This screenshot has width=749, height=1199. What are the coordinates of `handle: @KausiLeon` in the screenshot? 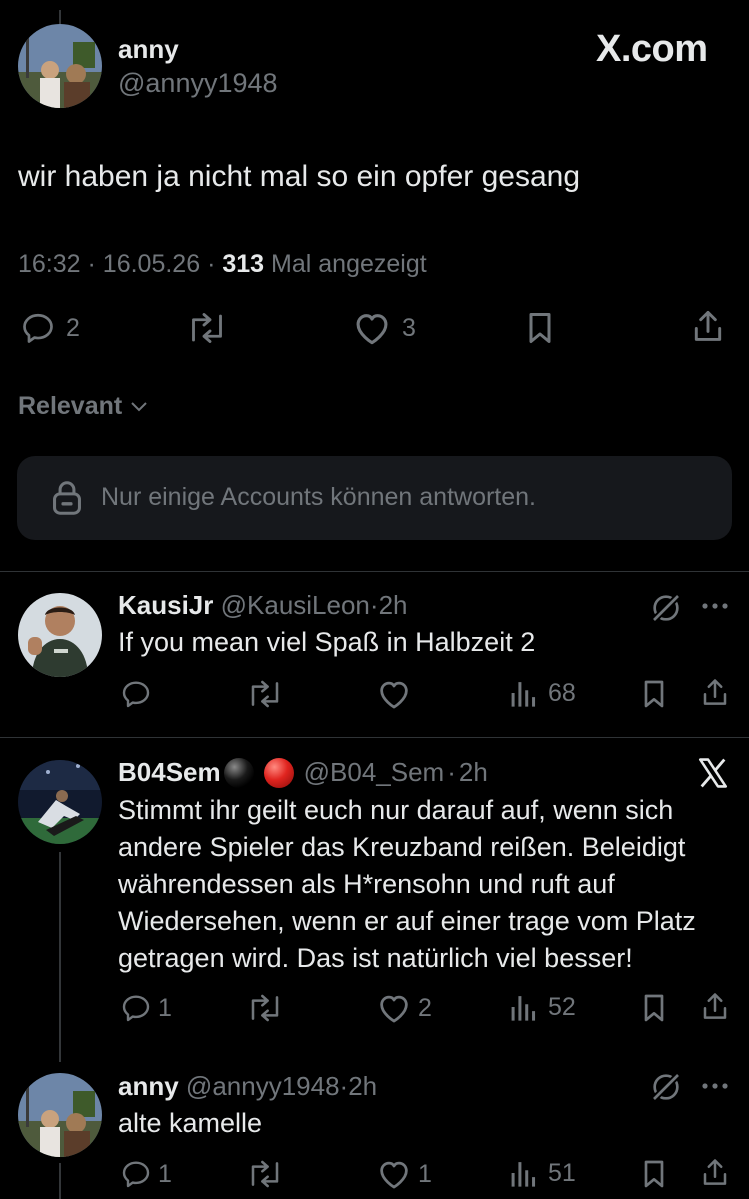 It's located at (295, 605).